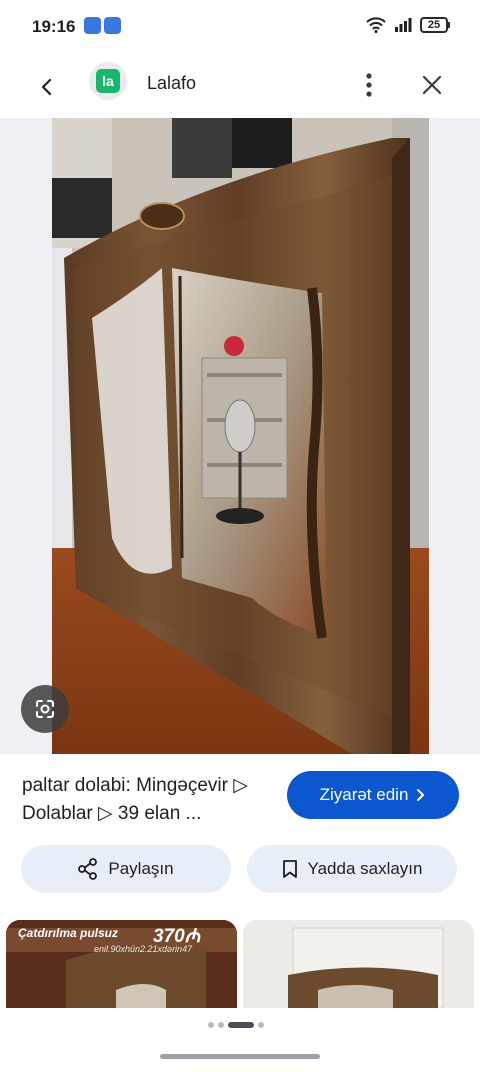 The width and height of the screenshot is (480, 1072). I want to click on lalafo-logo-icon: la, so click(108, 81).